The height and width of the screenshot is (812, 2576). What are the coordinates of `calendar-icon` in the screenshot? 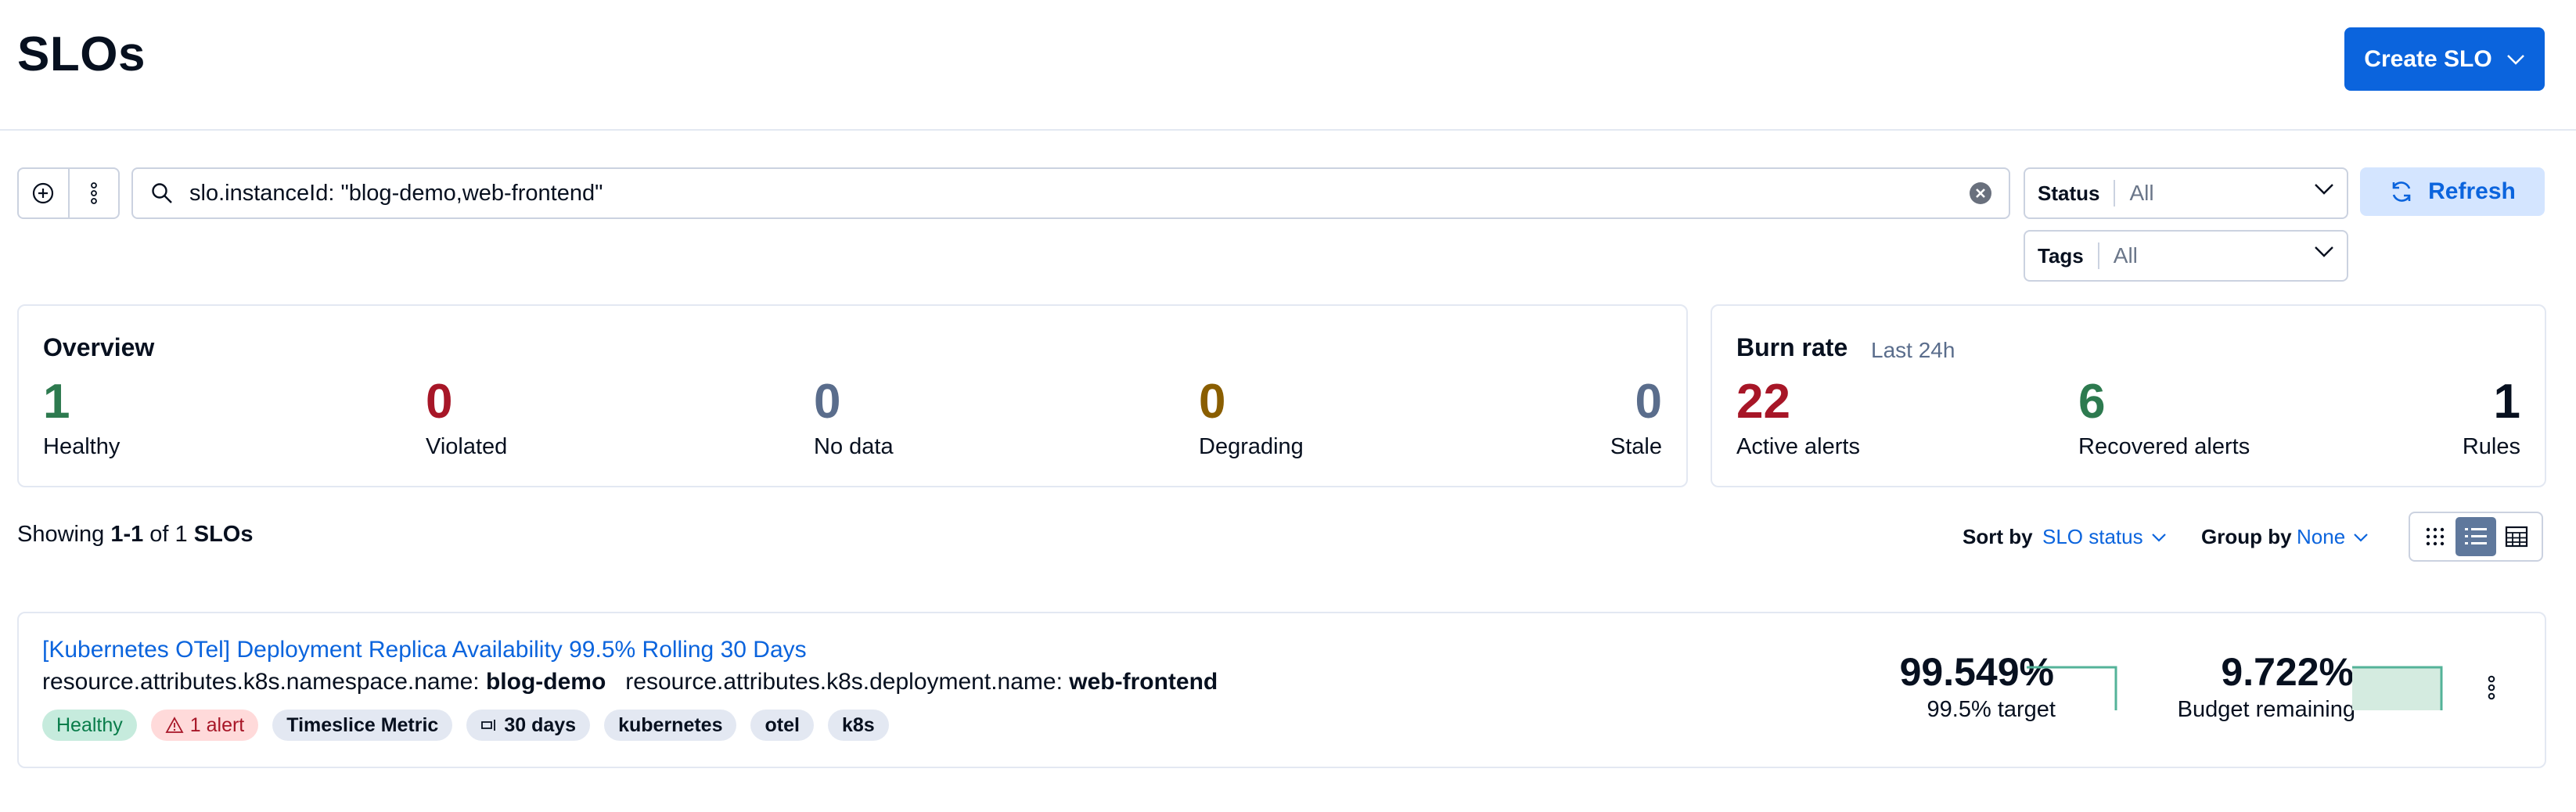 It's located at (489, 725).